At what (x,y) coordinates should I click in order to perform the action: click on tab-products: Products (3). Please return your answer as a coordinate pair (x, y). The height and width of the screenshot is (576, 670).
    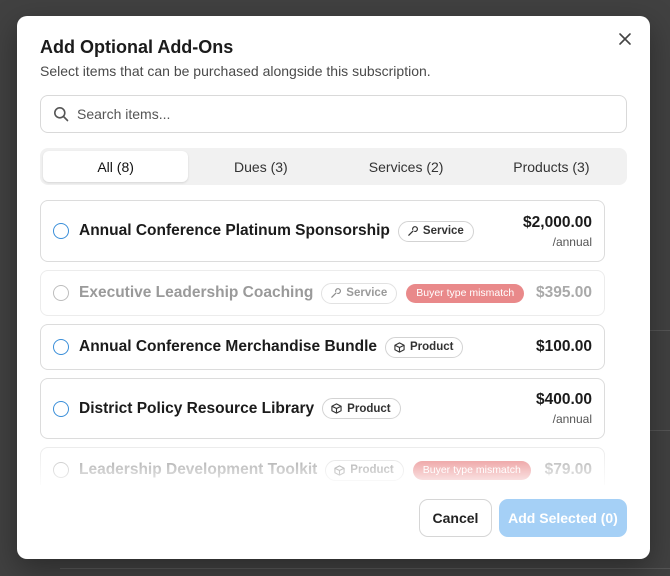
    Looking at the image, I should click on (551, 166).